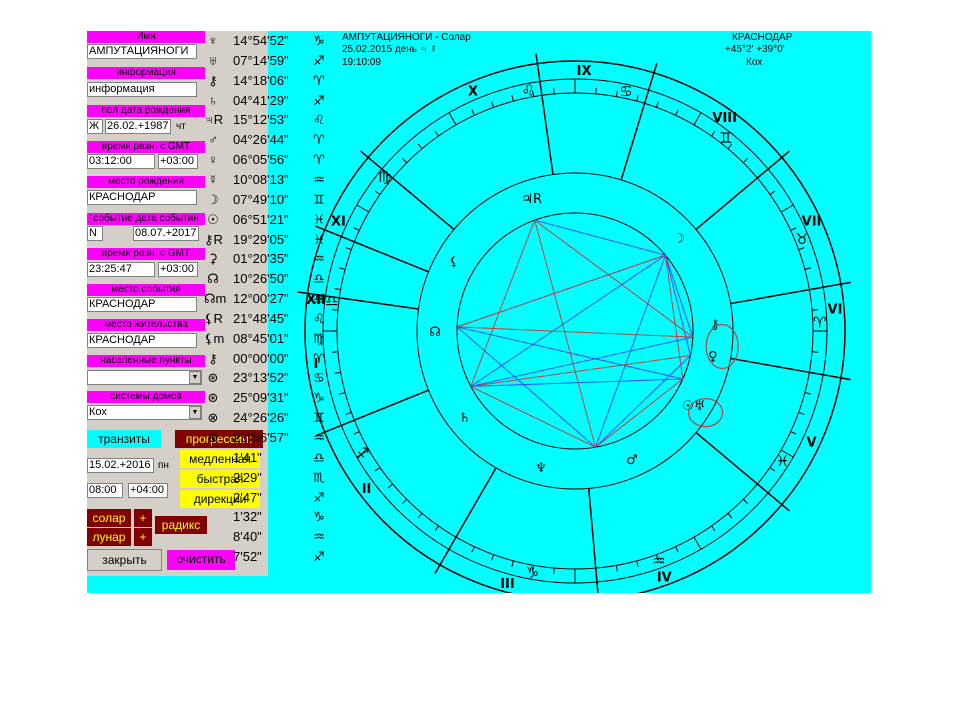 The height and width of the screenshot is (720, 960). What do you see at coordinates (362, 454) in the screenshot?
I see `ring-zodiac-icon: ♐` at bounding box center [362, 454].